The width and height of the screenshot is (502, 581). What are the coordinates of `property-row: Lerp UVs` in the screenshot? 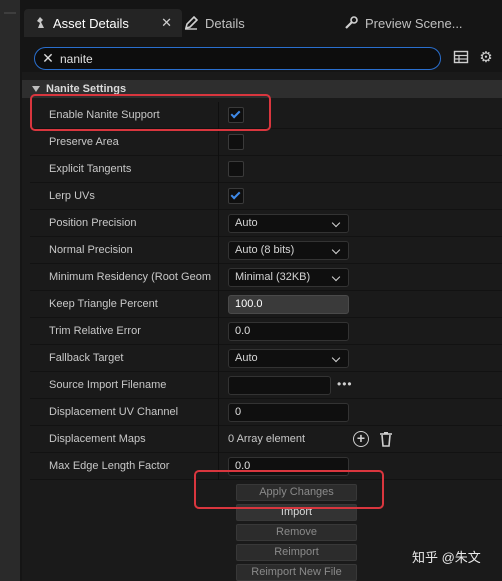 It's located at (266, 196).